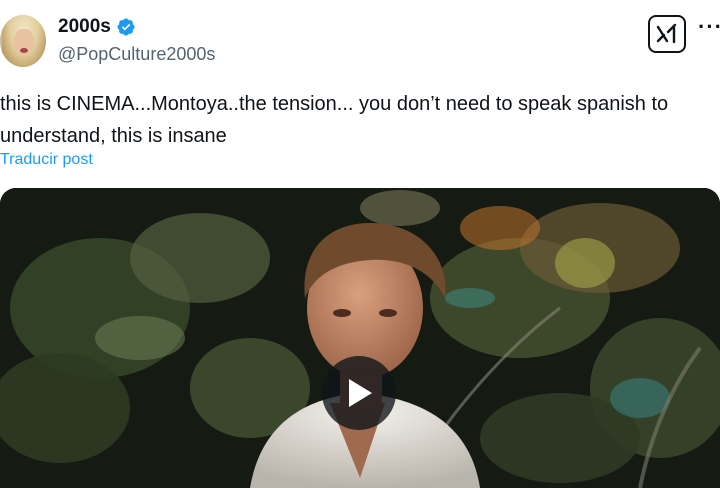 This screenshot has width=720, height=488. What do you see at coordinates (709, 27) in the screenshot?
I see `more-options-icon: ···` at bounding box center [709, 27].